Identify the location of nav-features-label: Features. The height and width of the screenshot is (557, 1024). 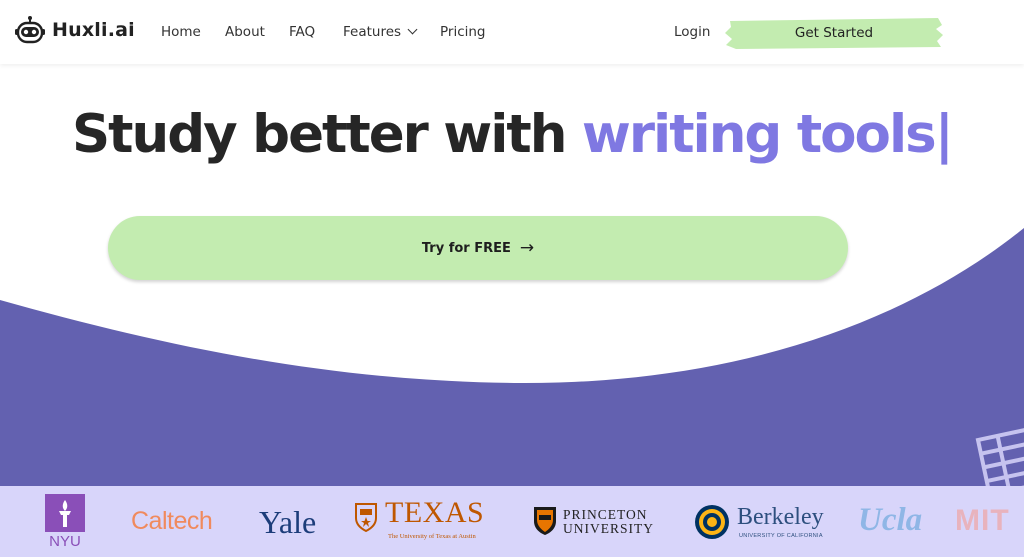
(372, 32).